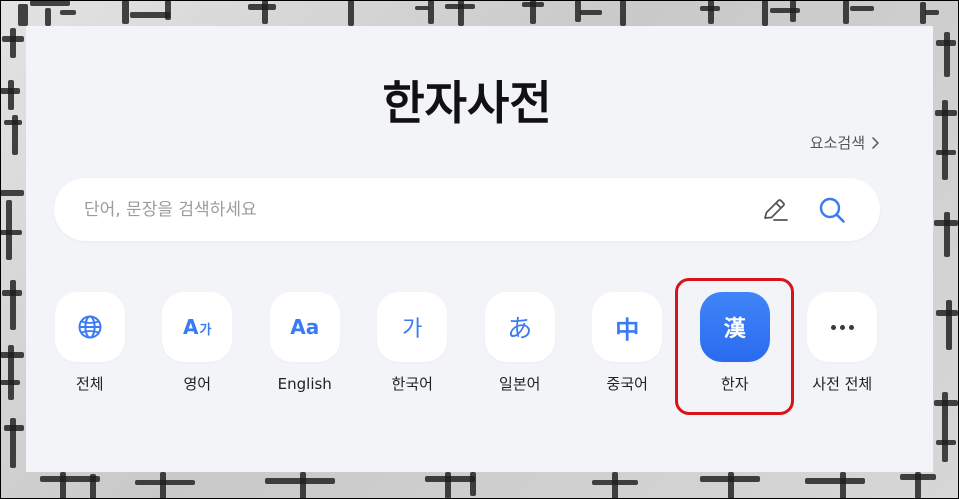 This screenshot has width=959, height=499. I want to click on category-label: 전체, so click(89, 384).